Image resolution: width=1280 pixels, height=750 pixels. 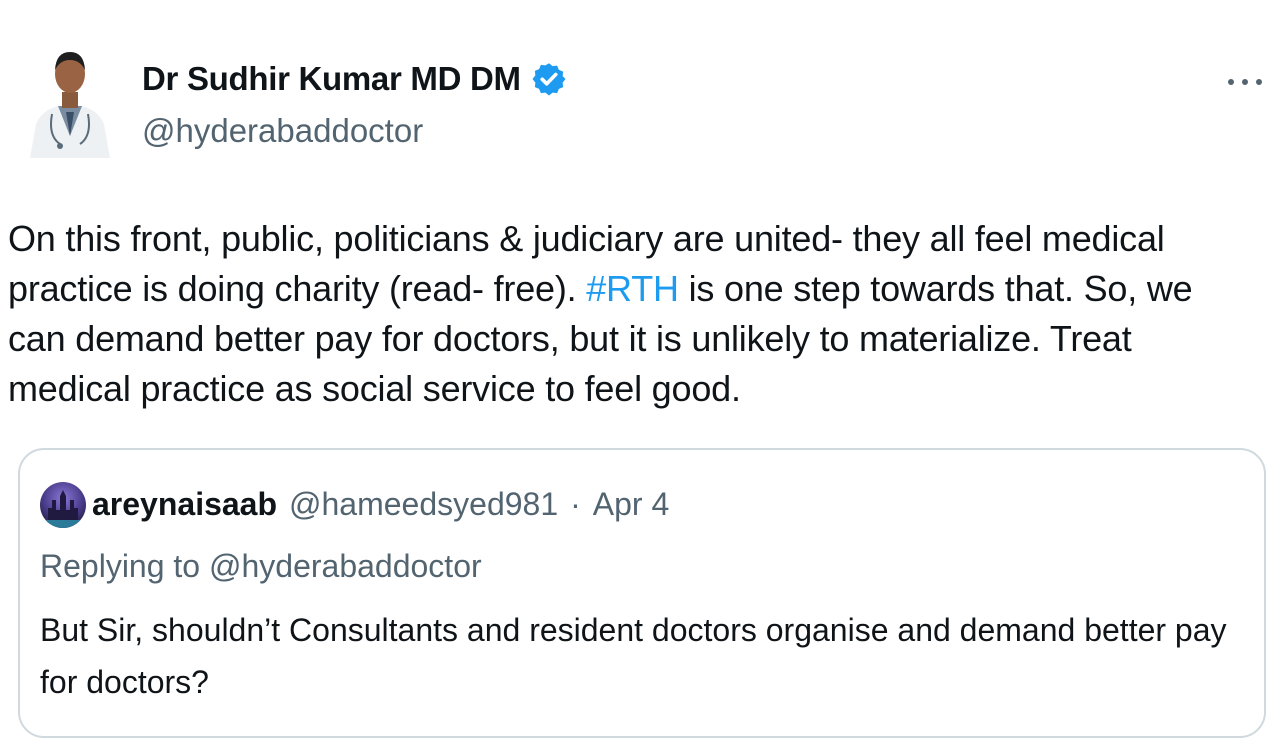 I want to click on hashtag-link: #RTH, so click(x=632, y=288).